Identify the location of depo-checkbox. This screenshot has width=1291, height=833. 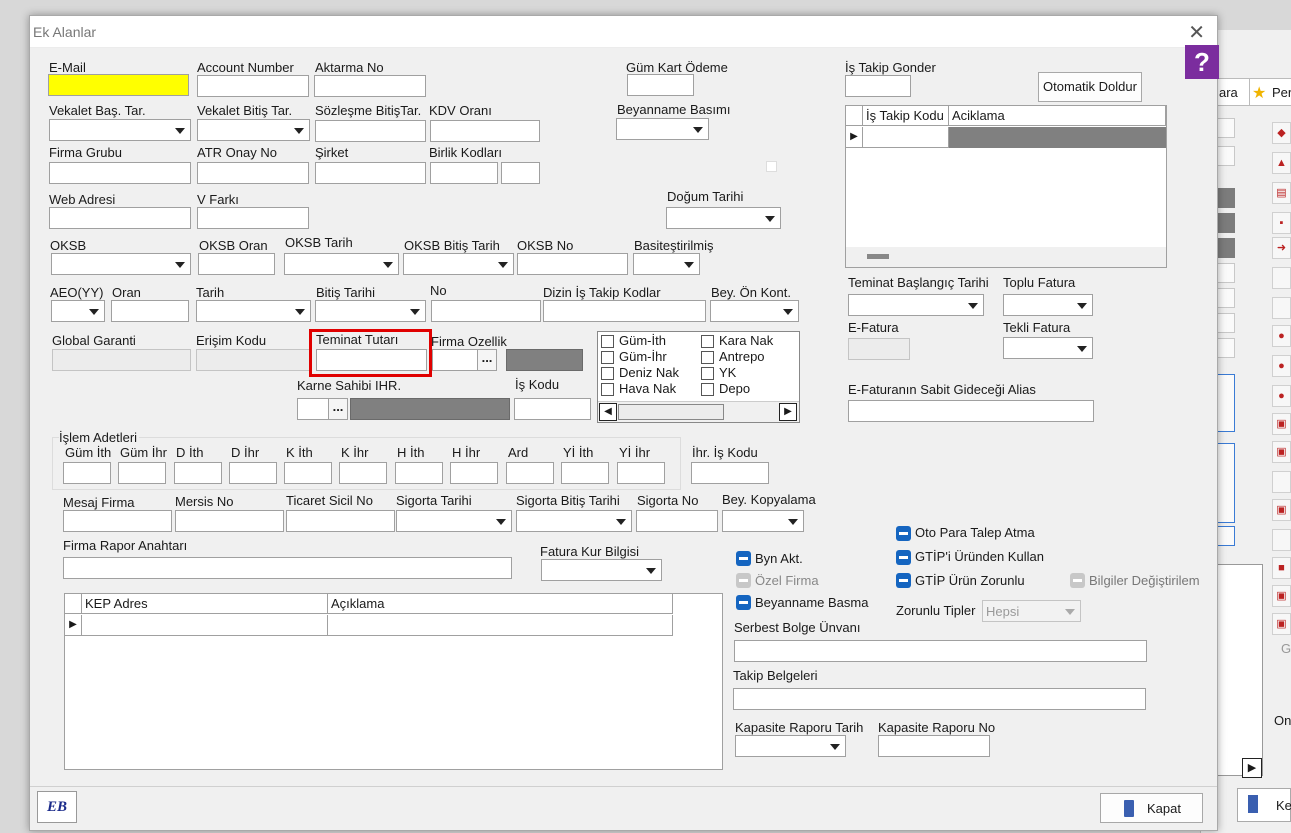
(707, 389).